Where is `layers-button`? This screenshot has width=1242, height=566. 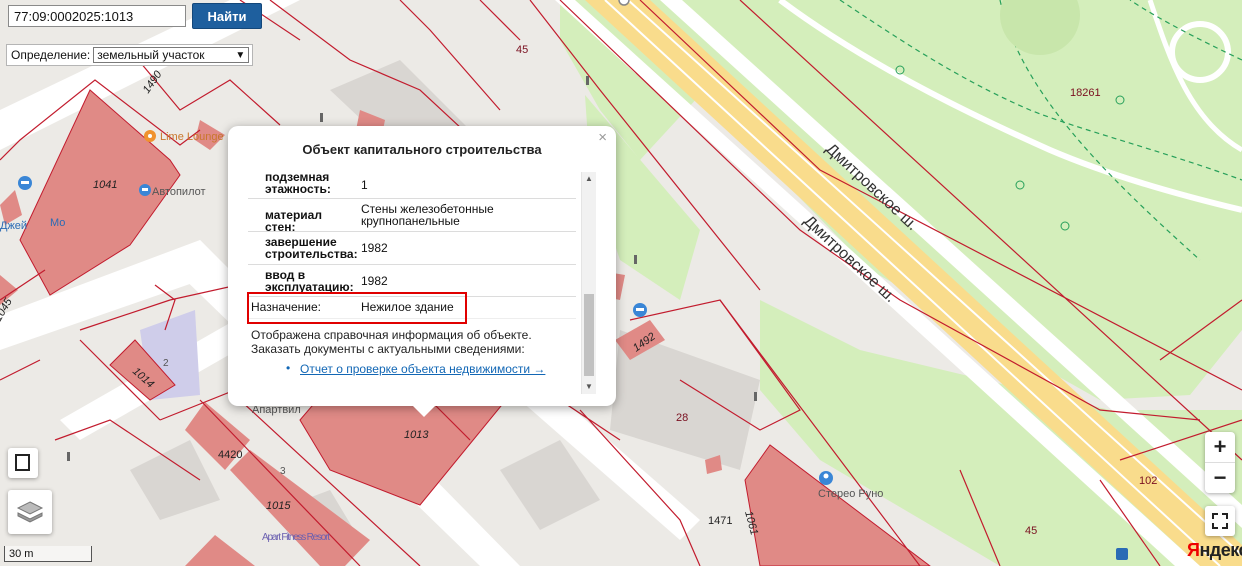 layers-button is located at coordinates (30, 512).